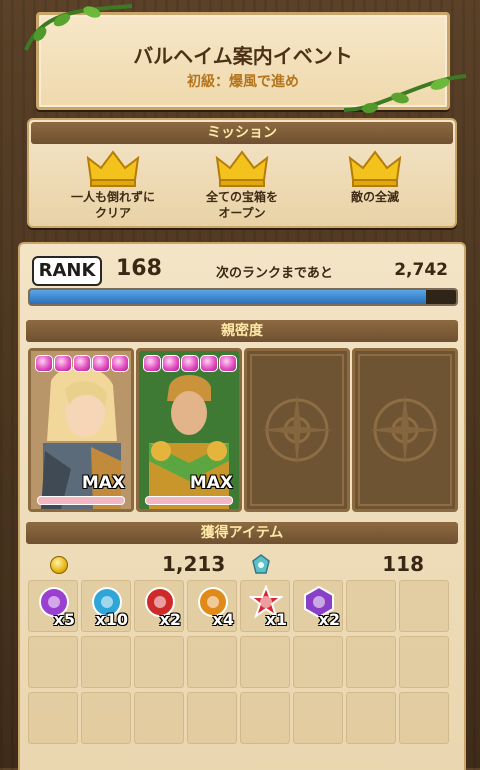 The height and width of the screenshot is (770, 480). Describe the element at coordinates (53, 606) in the screenshot. I see `item-slot: x5` at that location.